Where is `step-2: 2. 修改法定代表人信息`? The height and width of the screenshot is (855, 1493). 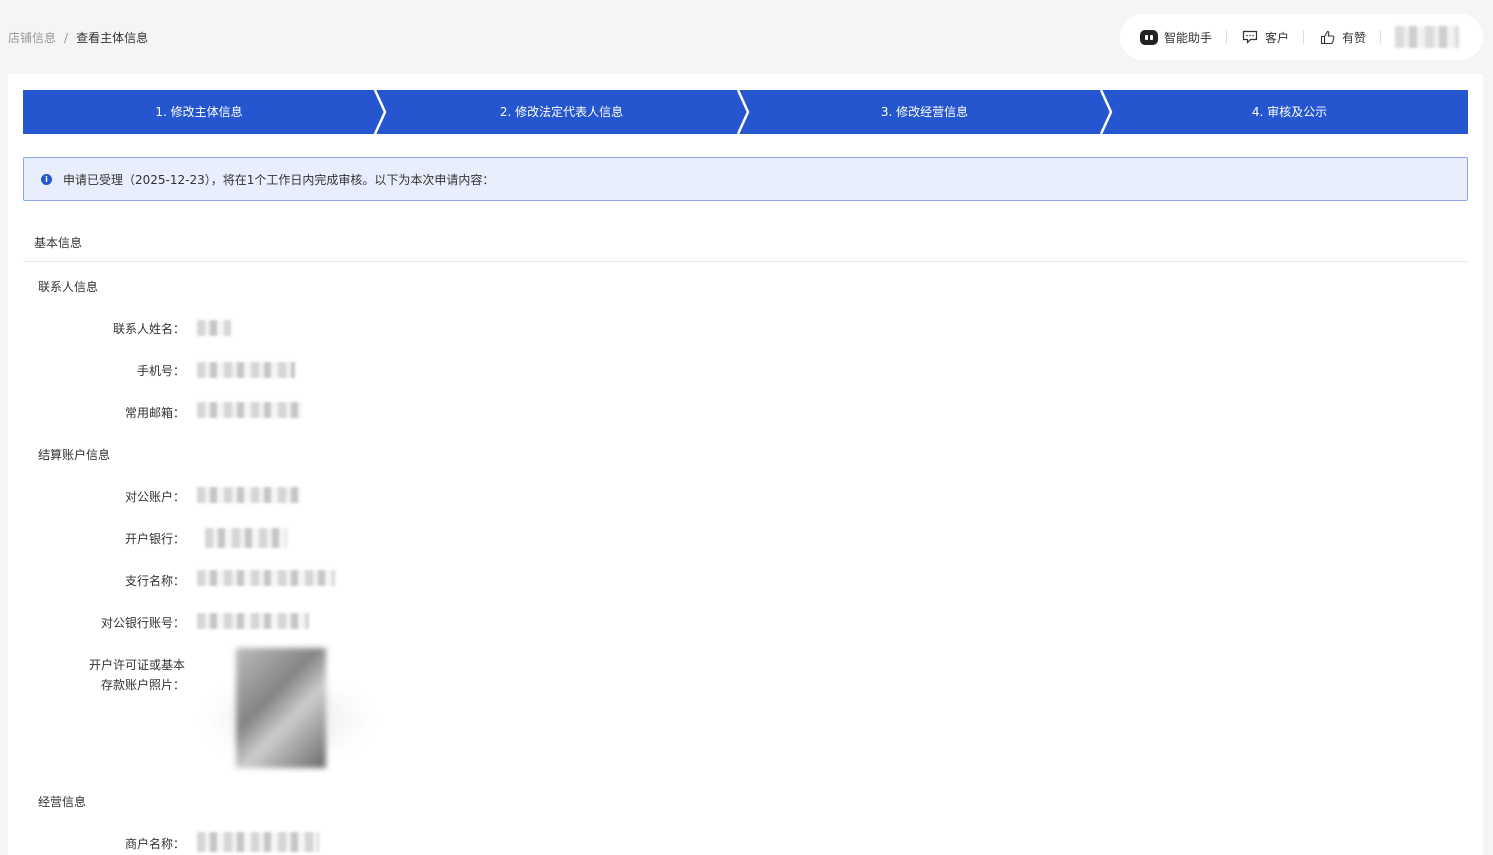
step-2: 2. 修改法定代表人信息 is located at coordinates (561, 112).